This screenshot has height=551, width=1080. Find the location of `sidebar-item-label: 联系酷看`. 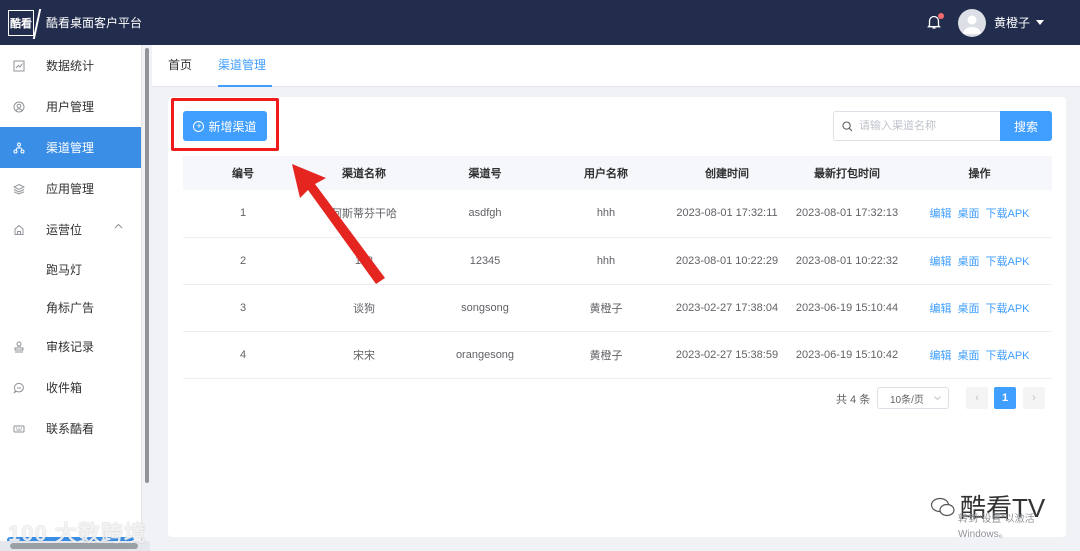

sidebar-item-label: 联系酷看 is located at coordinates (70, 429).